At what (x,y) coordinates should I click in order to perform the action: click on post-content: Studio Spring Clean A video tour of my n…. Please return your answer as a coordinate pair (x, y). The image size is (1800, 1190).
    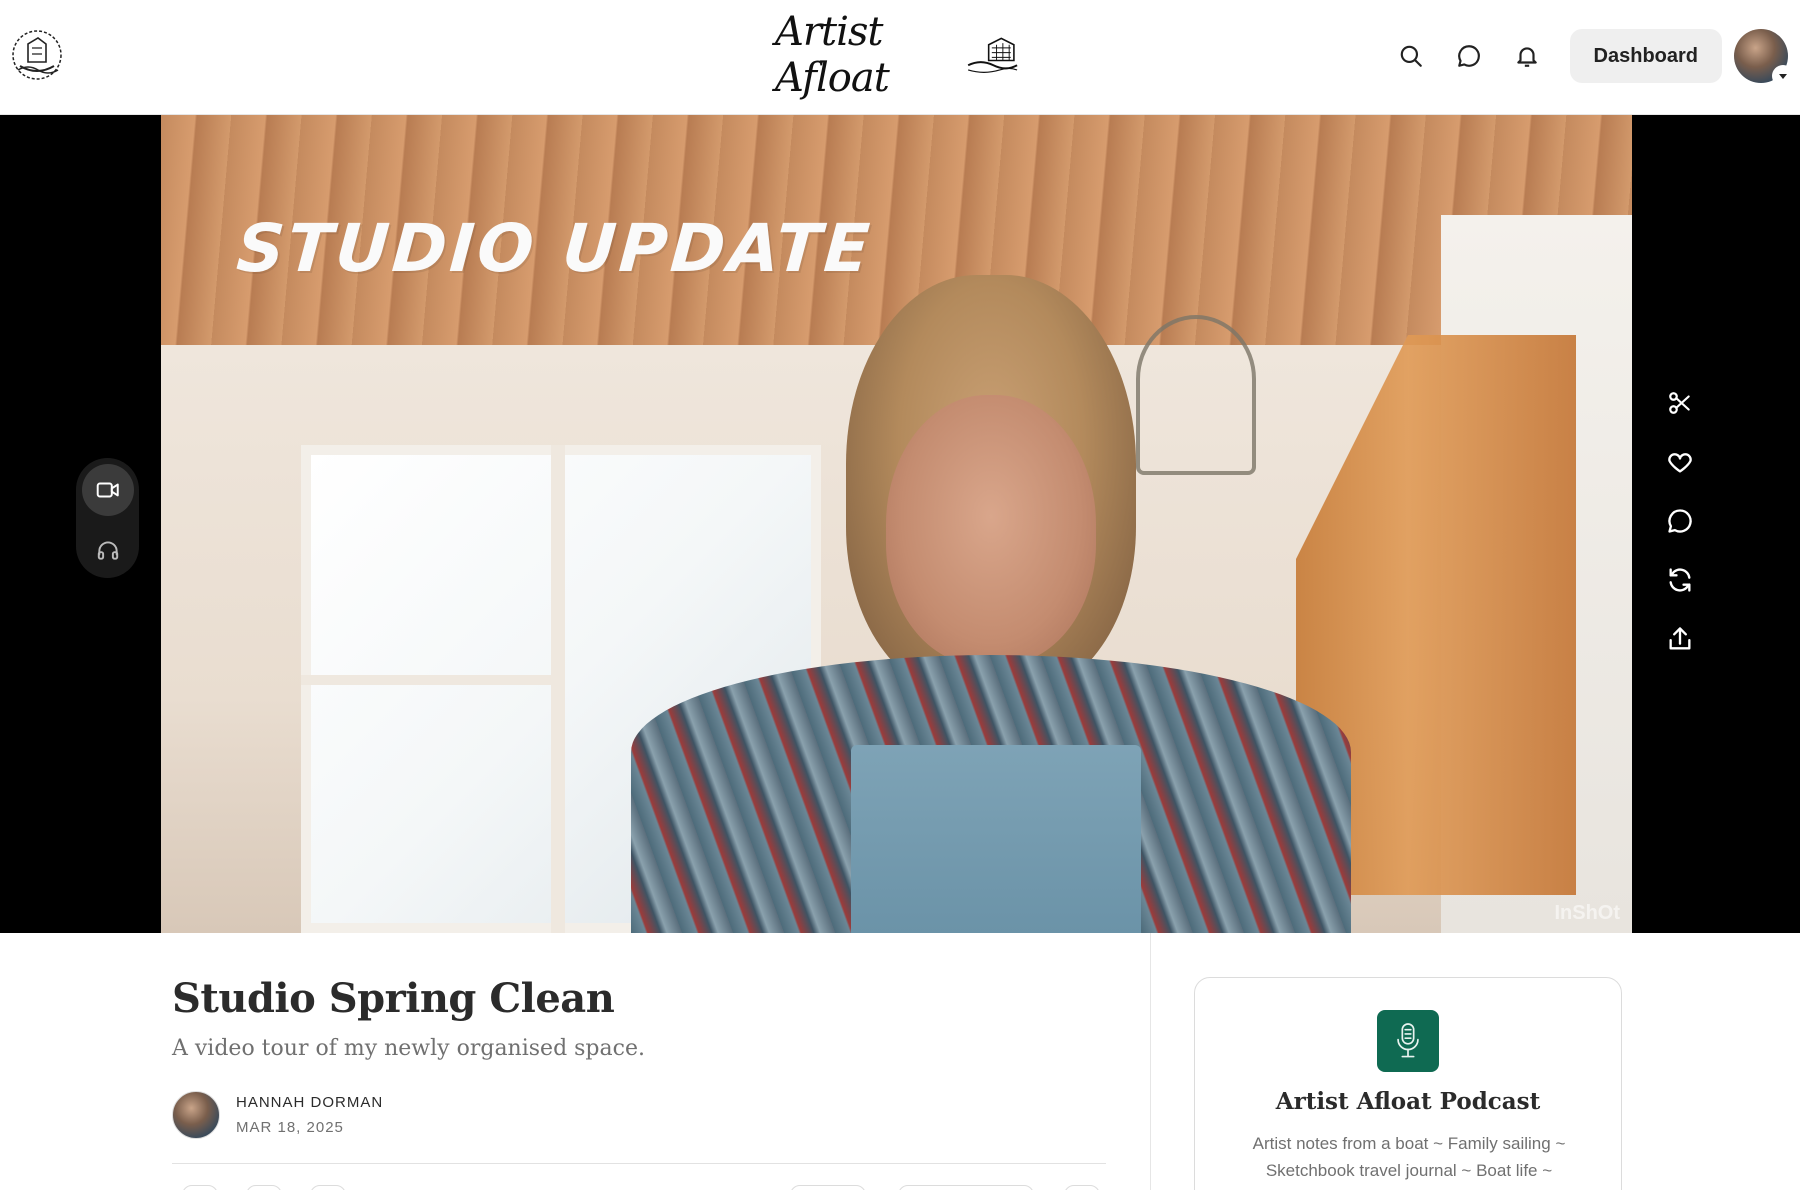
    Looking at the image, I should click on (575, 1061).